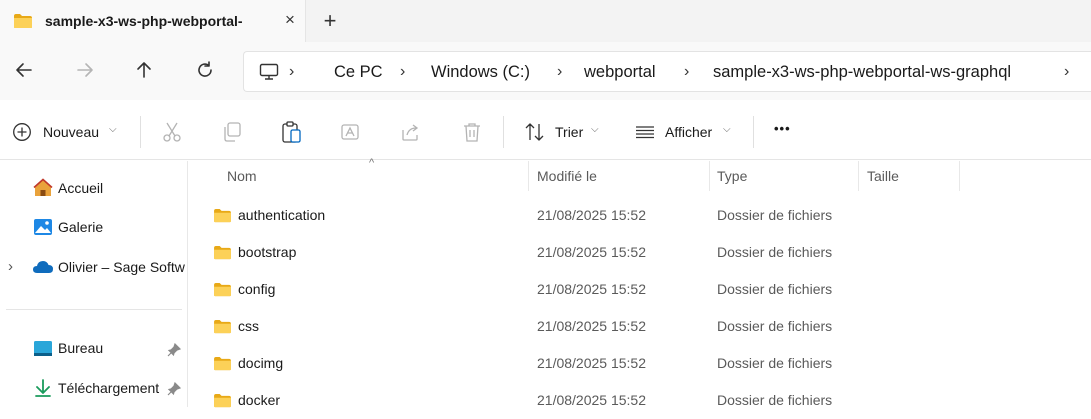 Image resolution: width=1091 pixels, height=419 pixels. I want to click on arrow-right-icon, so click(85, 70).